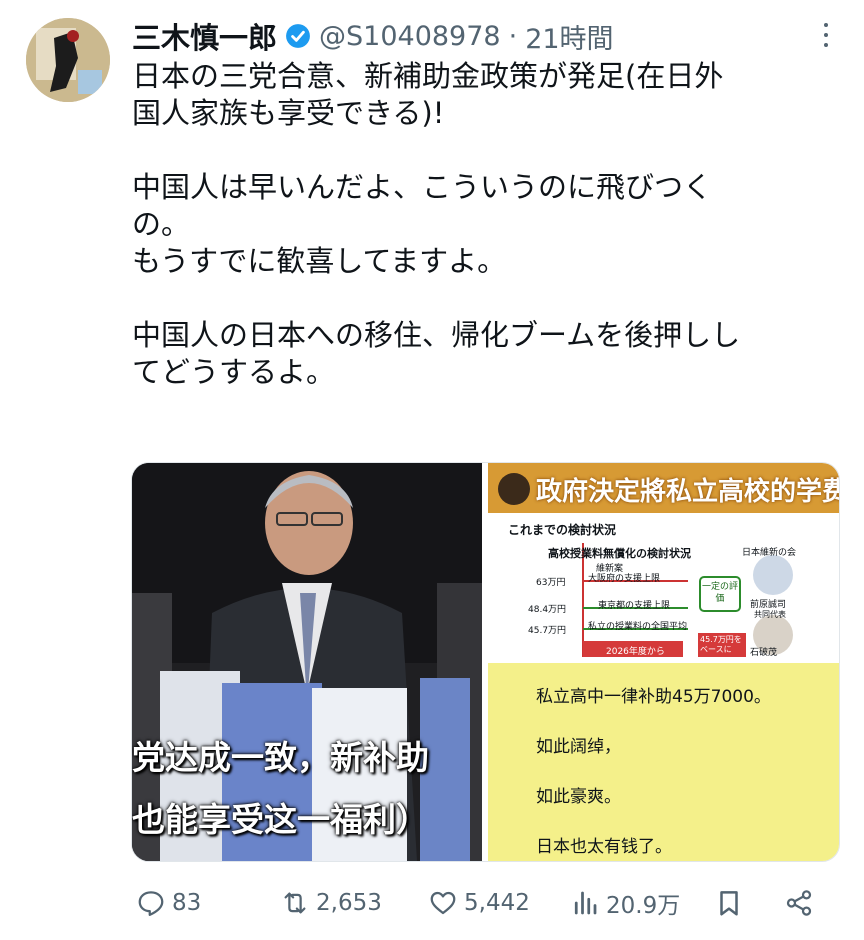 This screenshot has width=864, height=940. Describe the element at coordinates (653, 697) in the screenshot. I see `image-text-line: 私立高中一律补助45万7000。` at that location.